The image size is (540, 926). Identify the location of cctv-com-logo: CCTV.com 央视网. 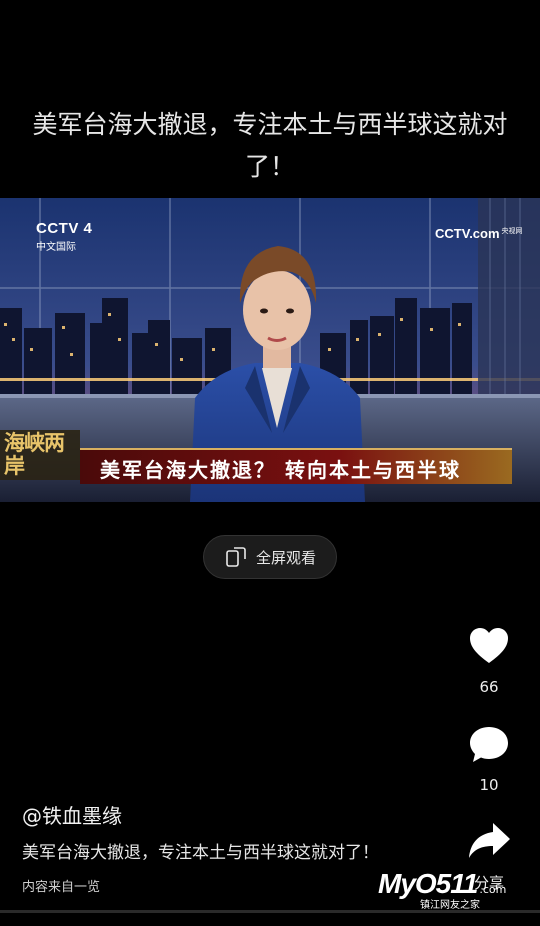
(479, 233).